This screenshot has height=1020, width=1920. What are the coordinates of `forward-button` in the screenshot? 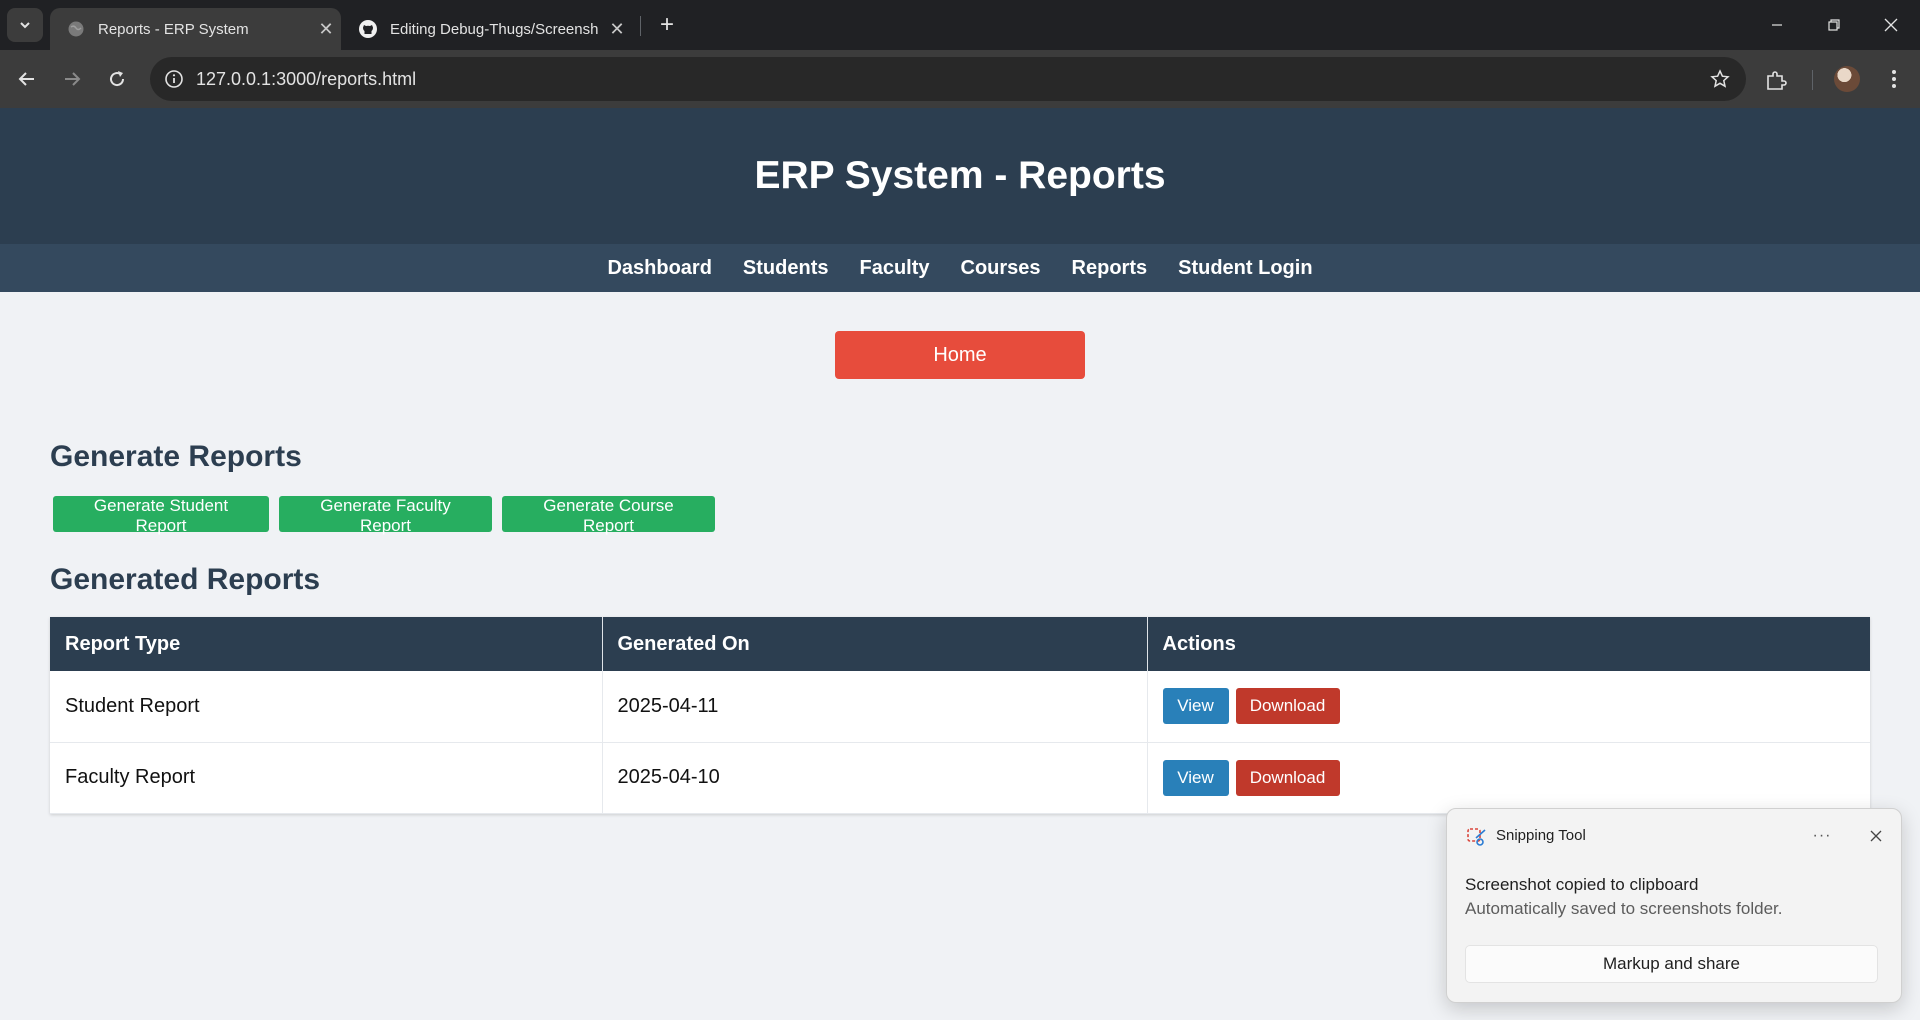 It's located at (72, 79).